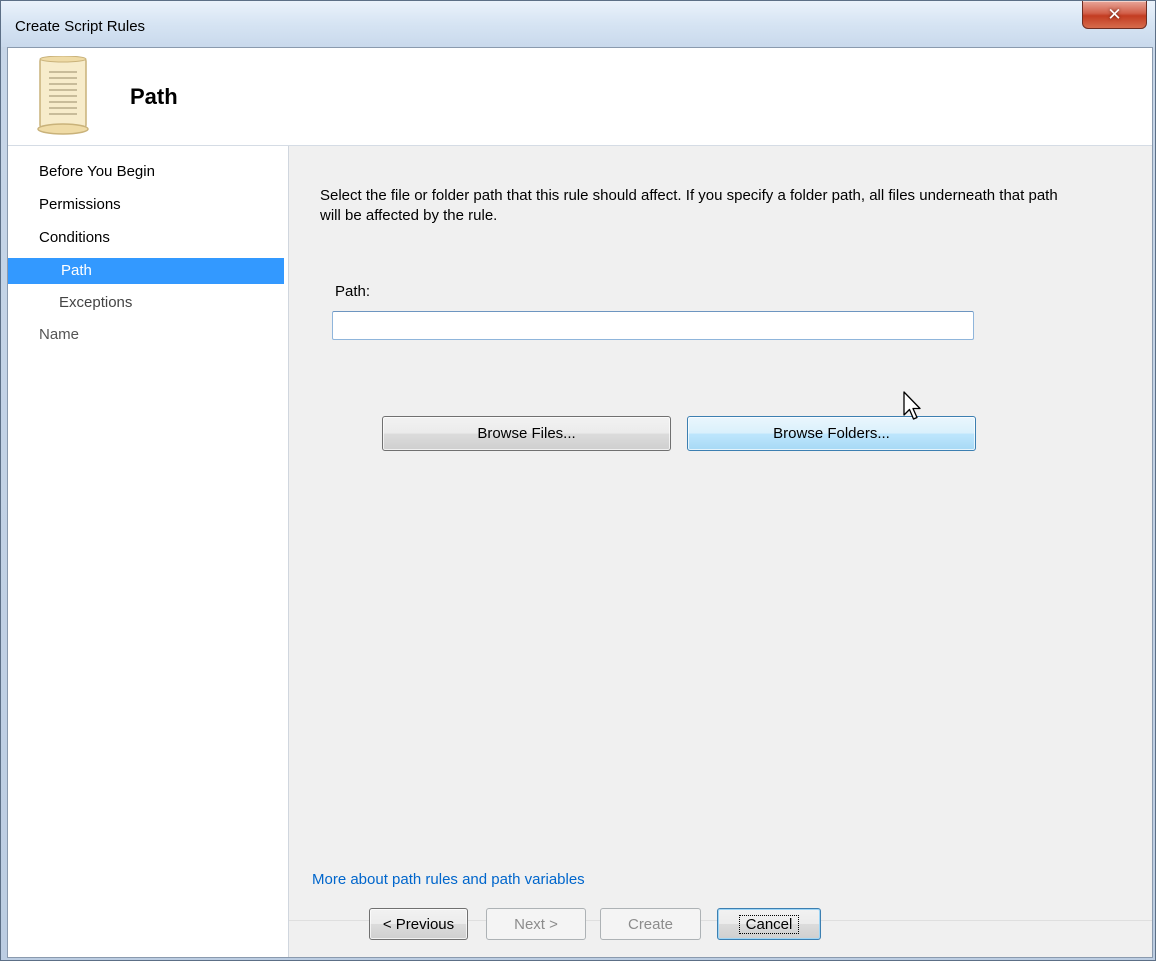 Image resolution: width=1156 pixels, height=961 pixels. What do you see at coordinates (146, 172) in the screenshot?
I see `sidebar-item-before-you-begin: Before You Begin` at bounding box center [146, 172].